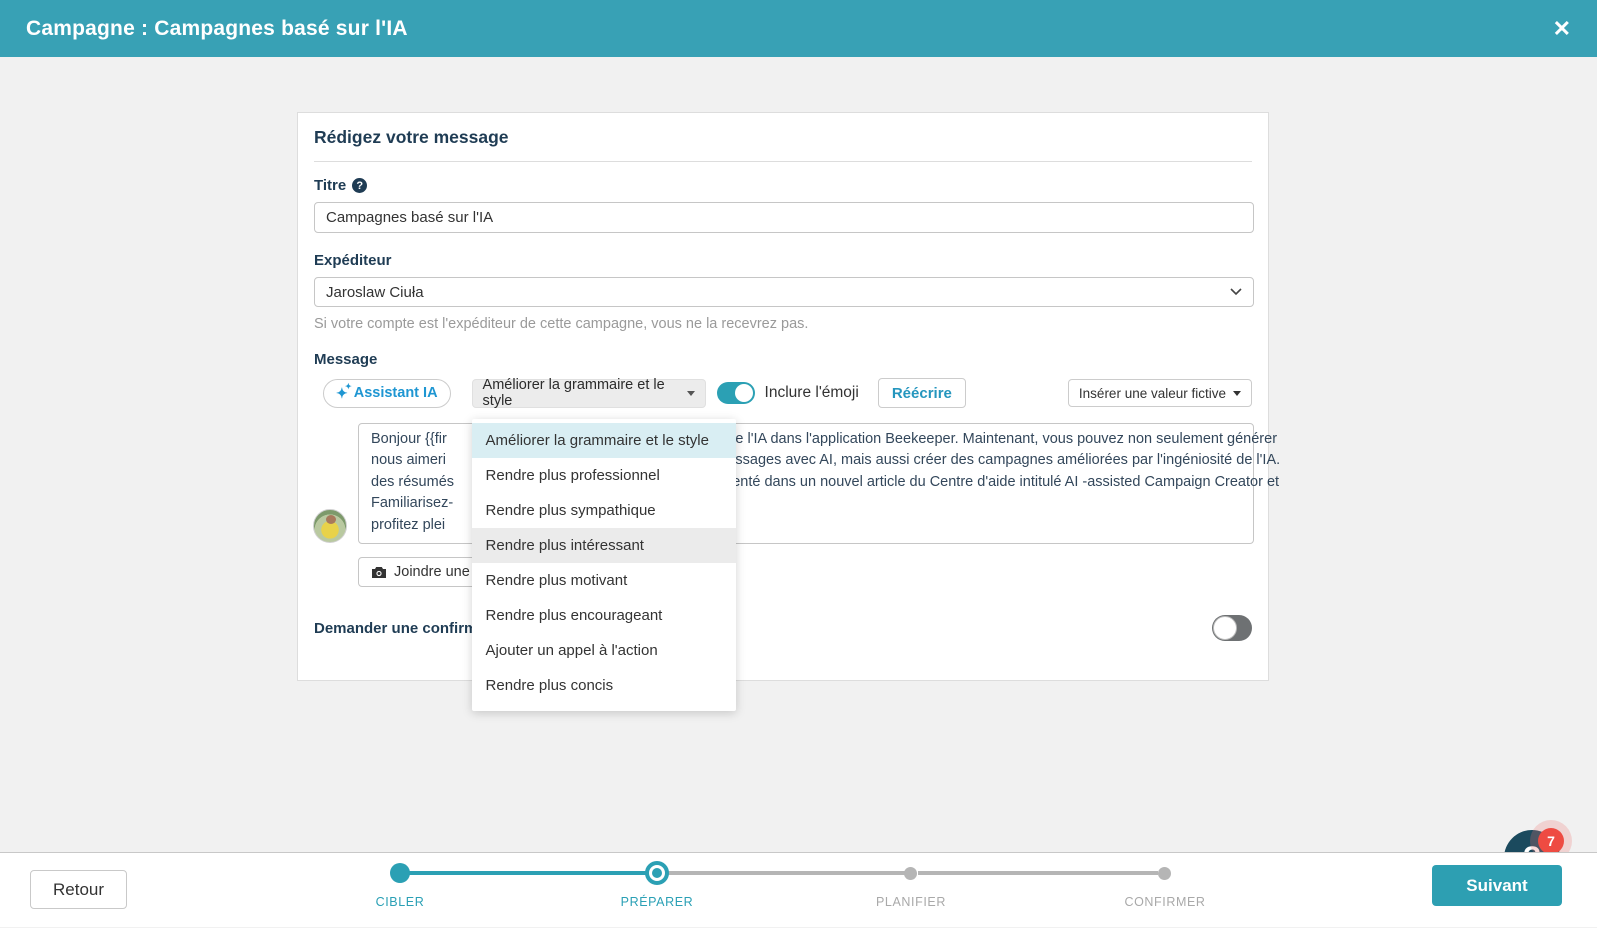 This screenshot has height=928, width=1597. Describe the element at coordinates (353, 260) in the screenshot. I see `sender-field-label: Expéditeur` at that location.